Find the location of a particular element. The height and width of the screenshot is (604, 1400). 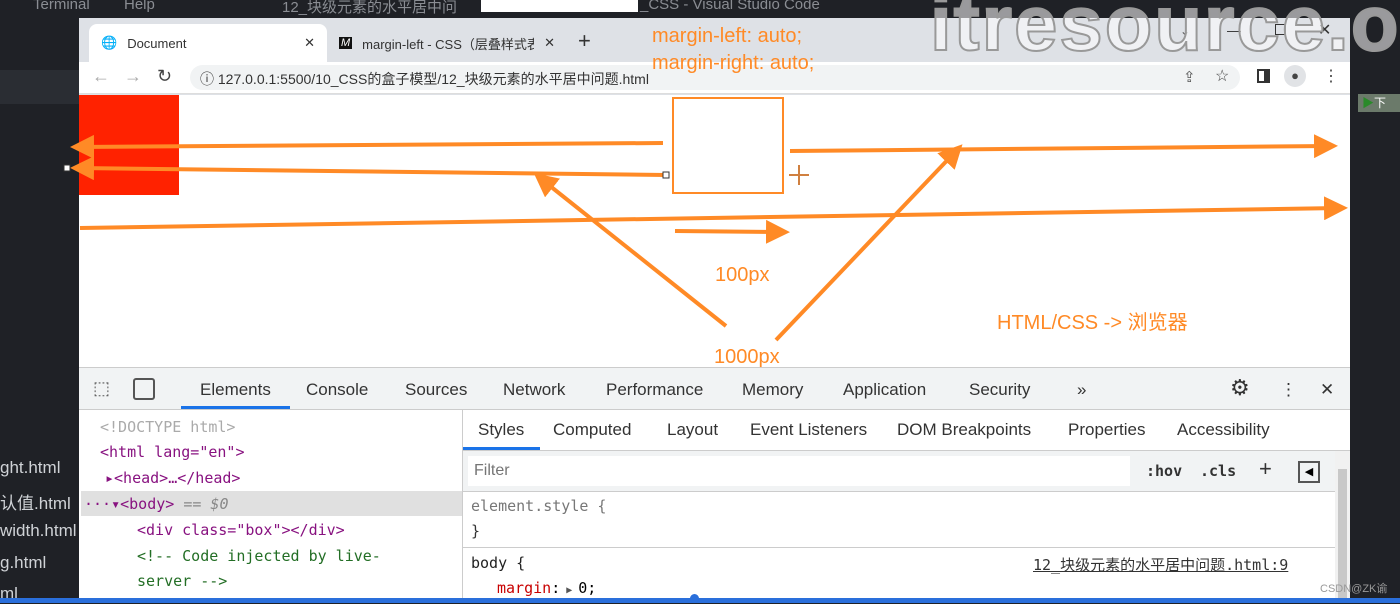

dom-div-box: <div class="box"></div> is located at coordinates (241, 530).